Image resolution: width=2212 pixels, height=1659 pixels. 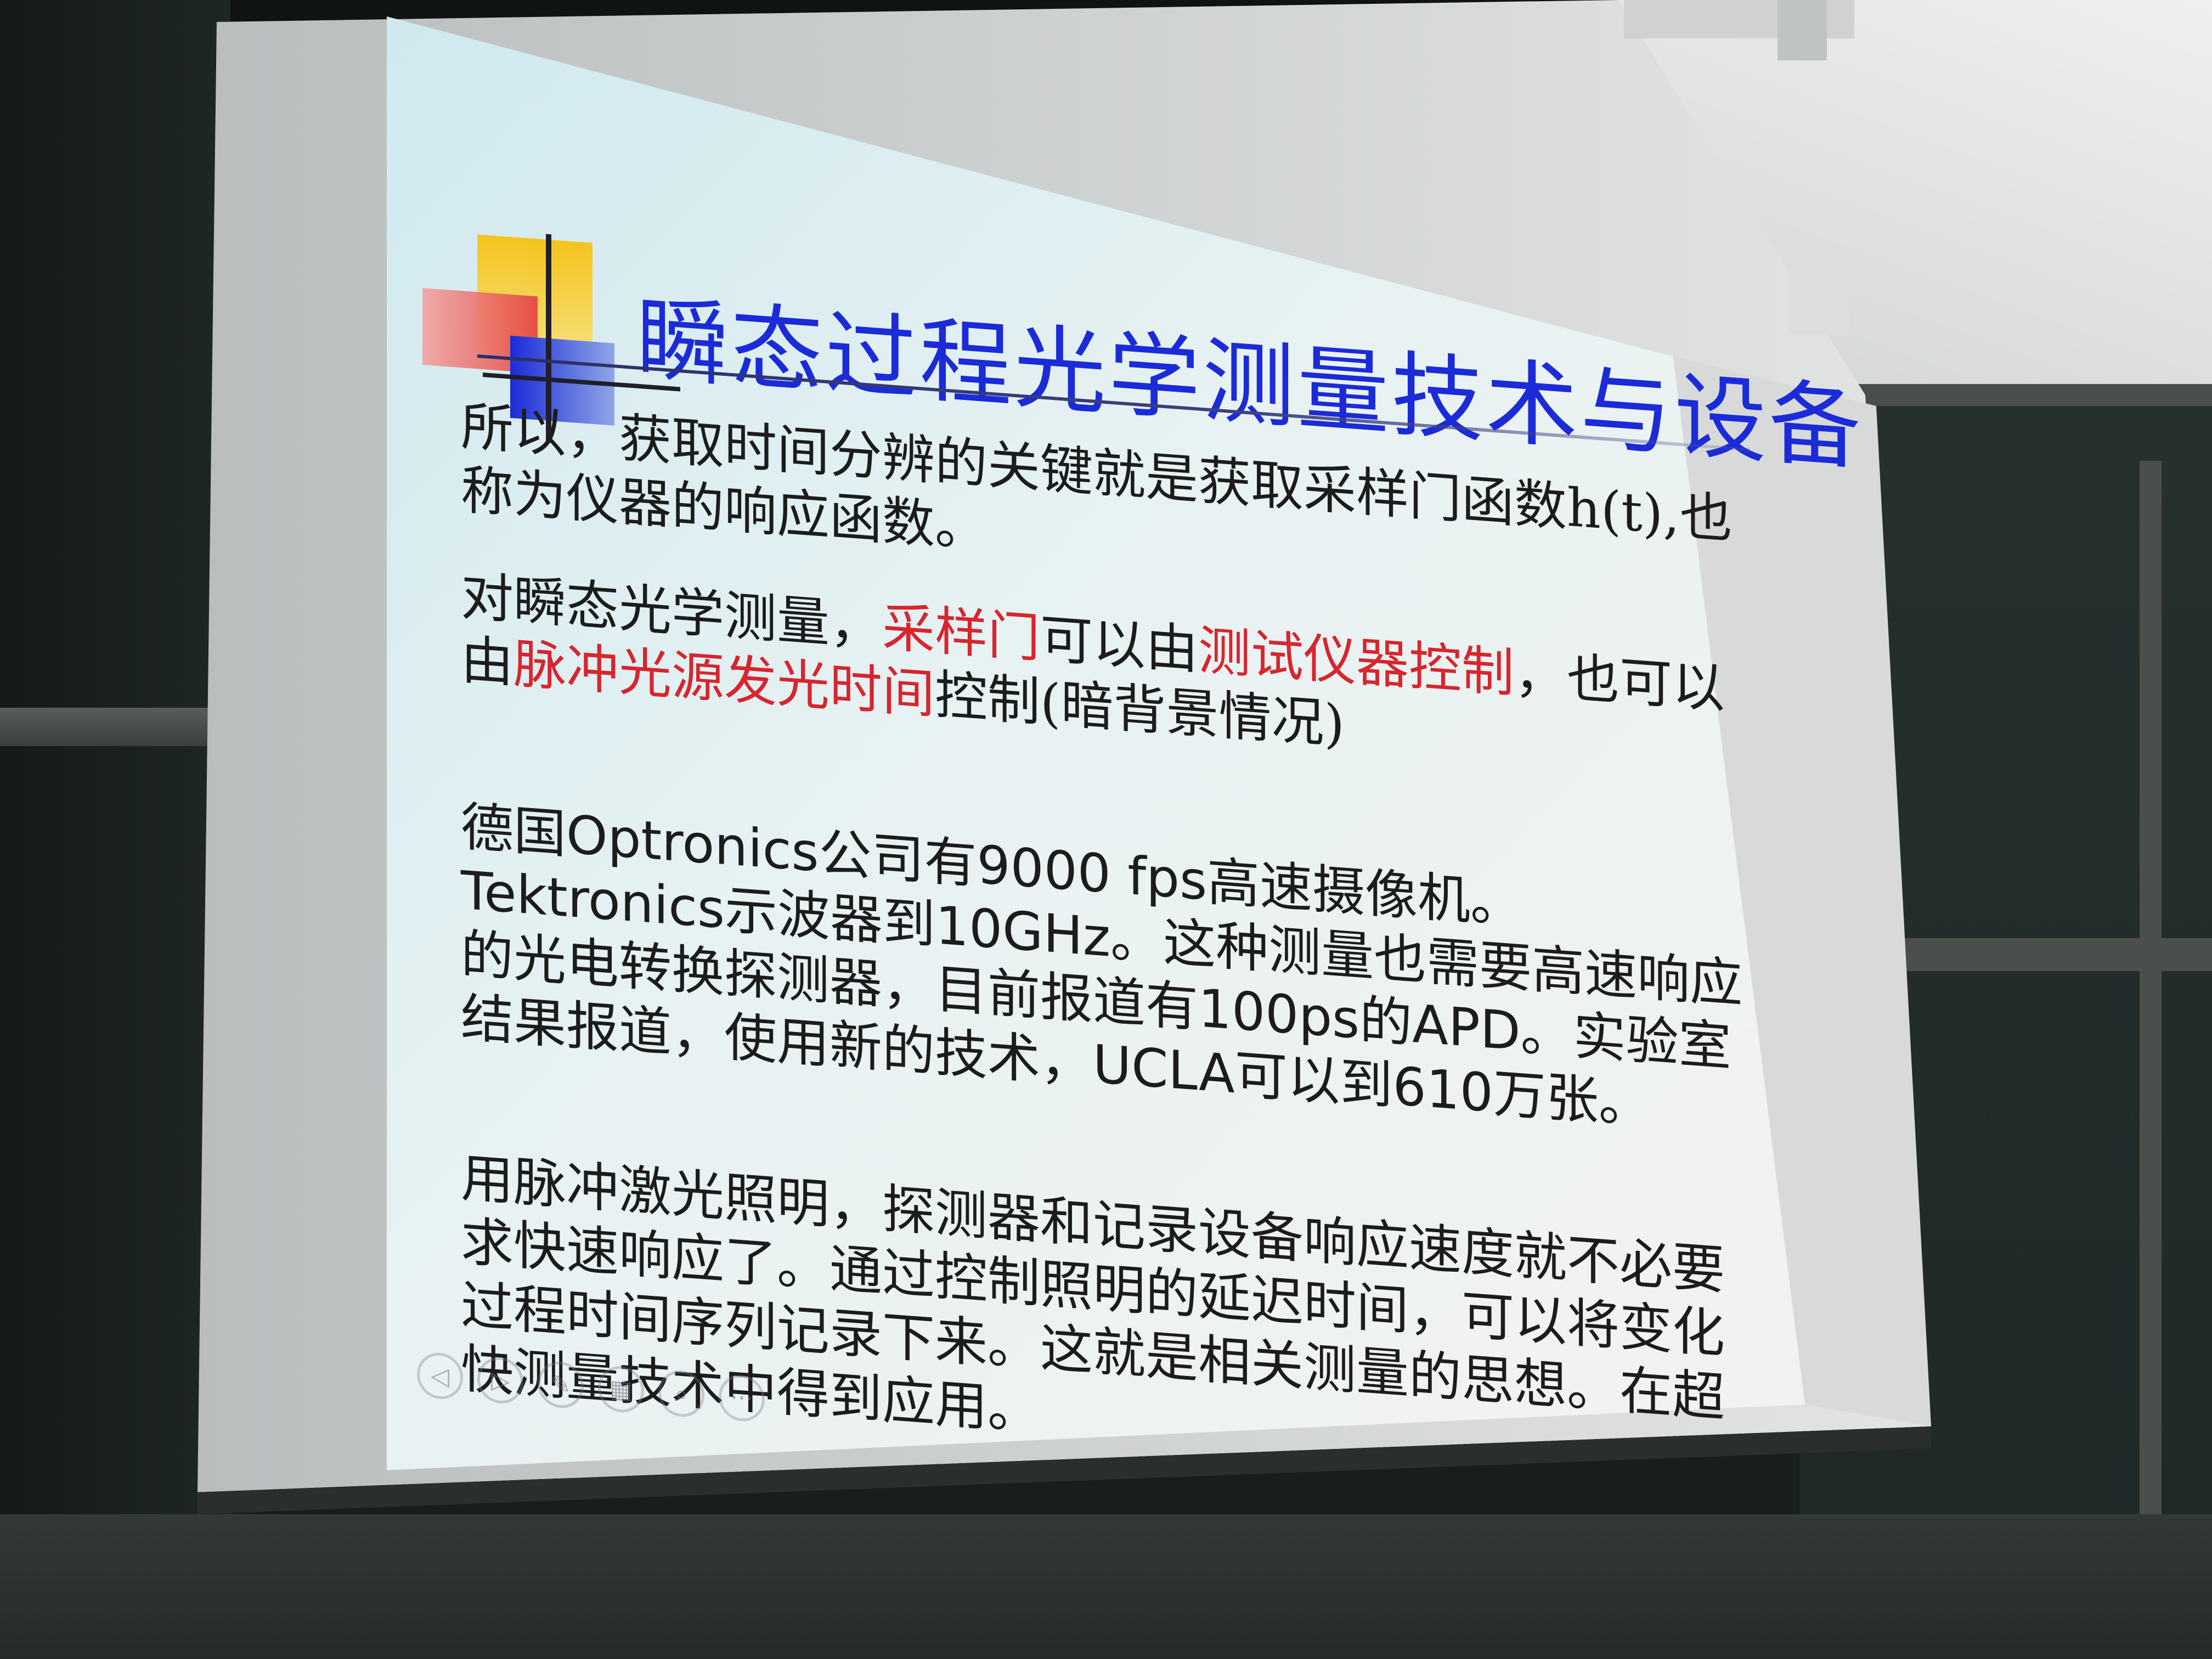 I want to click on next-slide-icon: ▷, so click(x=500, y=1381).